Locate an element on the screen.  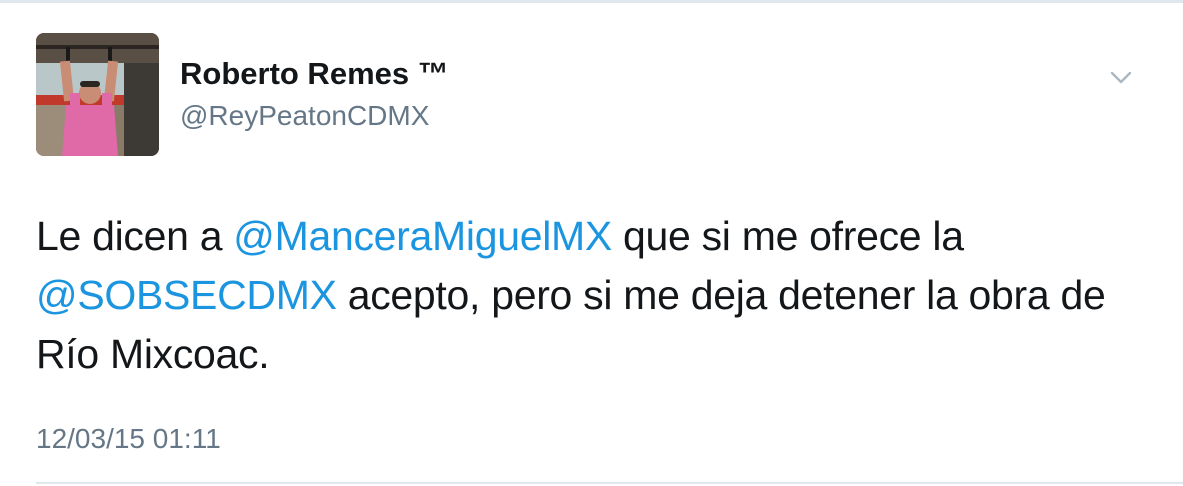
chevron-down-icon is located at coordinates (1121, 77).